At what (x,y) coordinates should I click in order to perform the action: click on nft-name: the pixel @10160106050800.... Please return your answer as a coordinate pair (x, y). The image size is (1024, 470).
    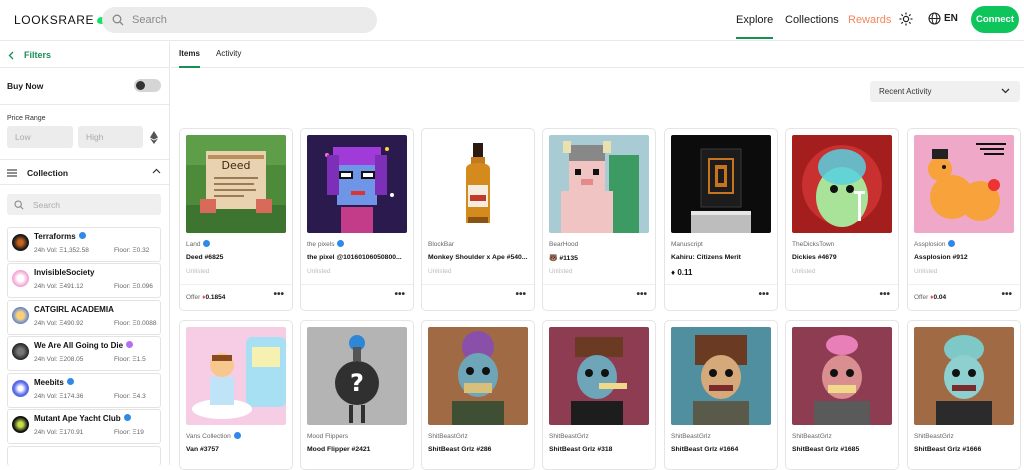
    Looking at the image, I should click on (354, 257).